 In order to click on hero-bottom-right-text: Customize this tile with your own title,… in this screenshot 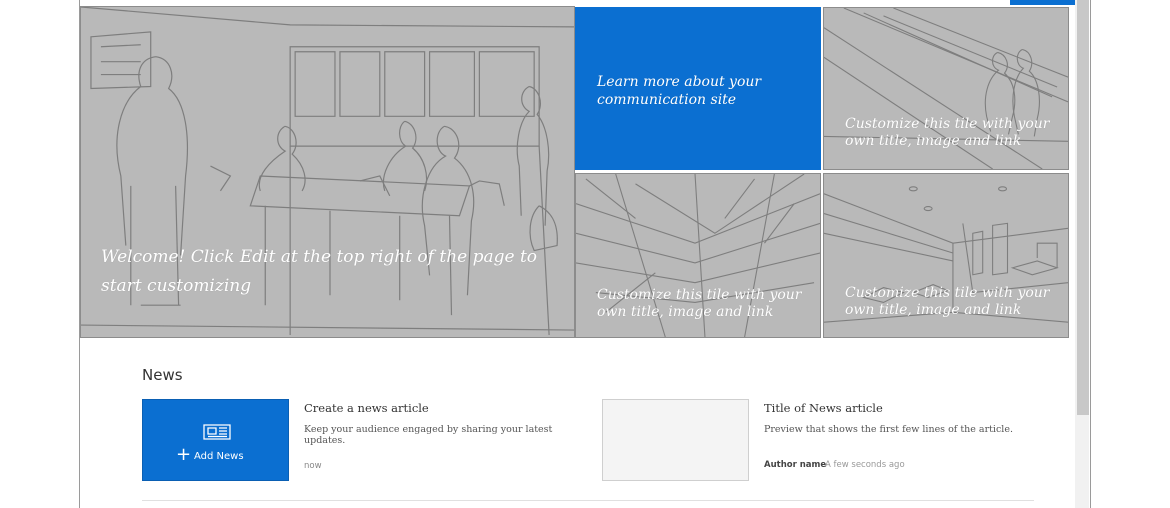, I will do `click(947, 301)`.